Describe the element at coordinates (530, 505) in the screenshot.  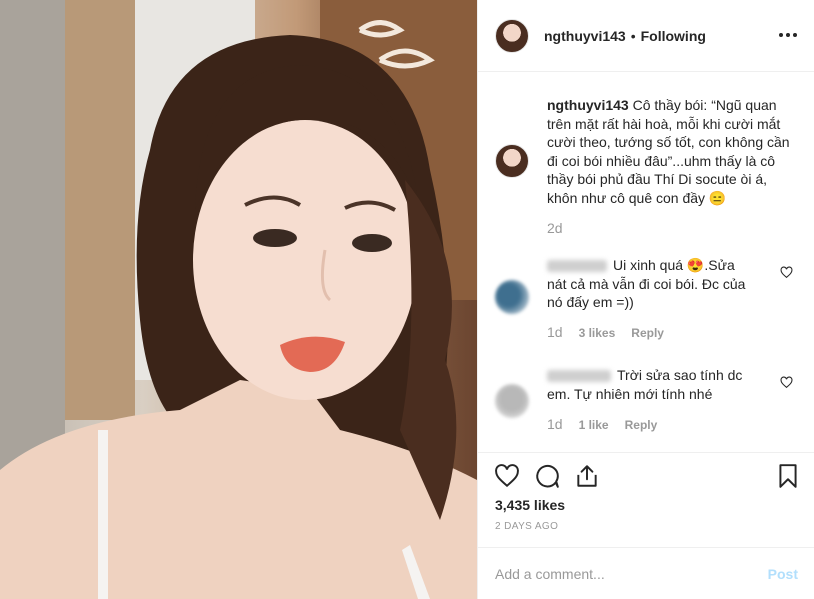
I see `likes-count: 3,435 likes` at that location.